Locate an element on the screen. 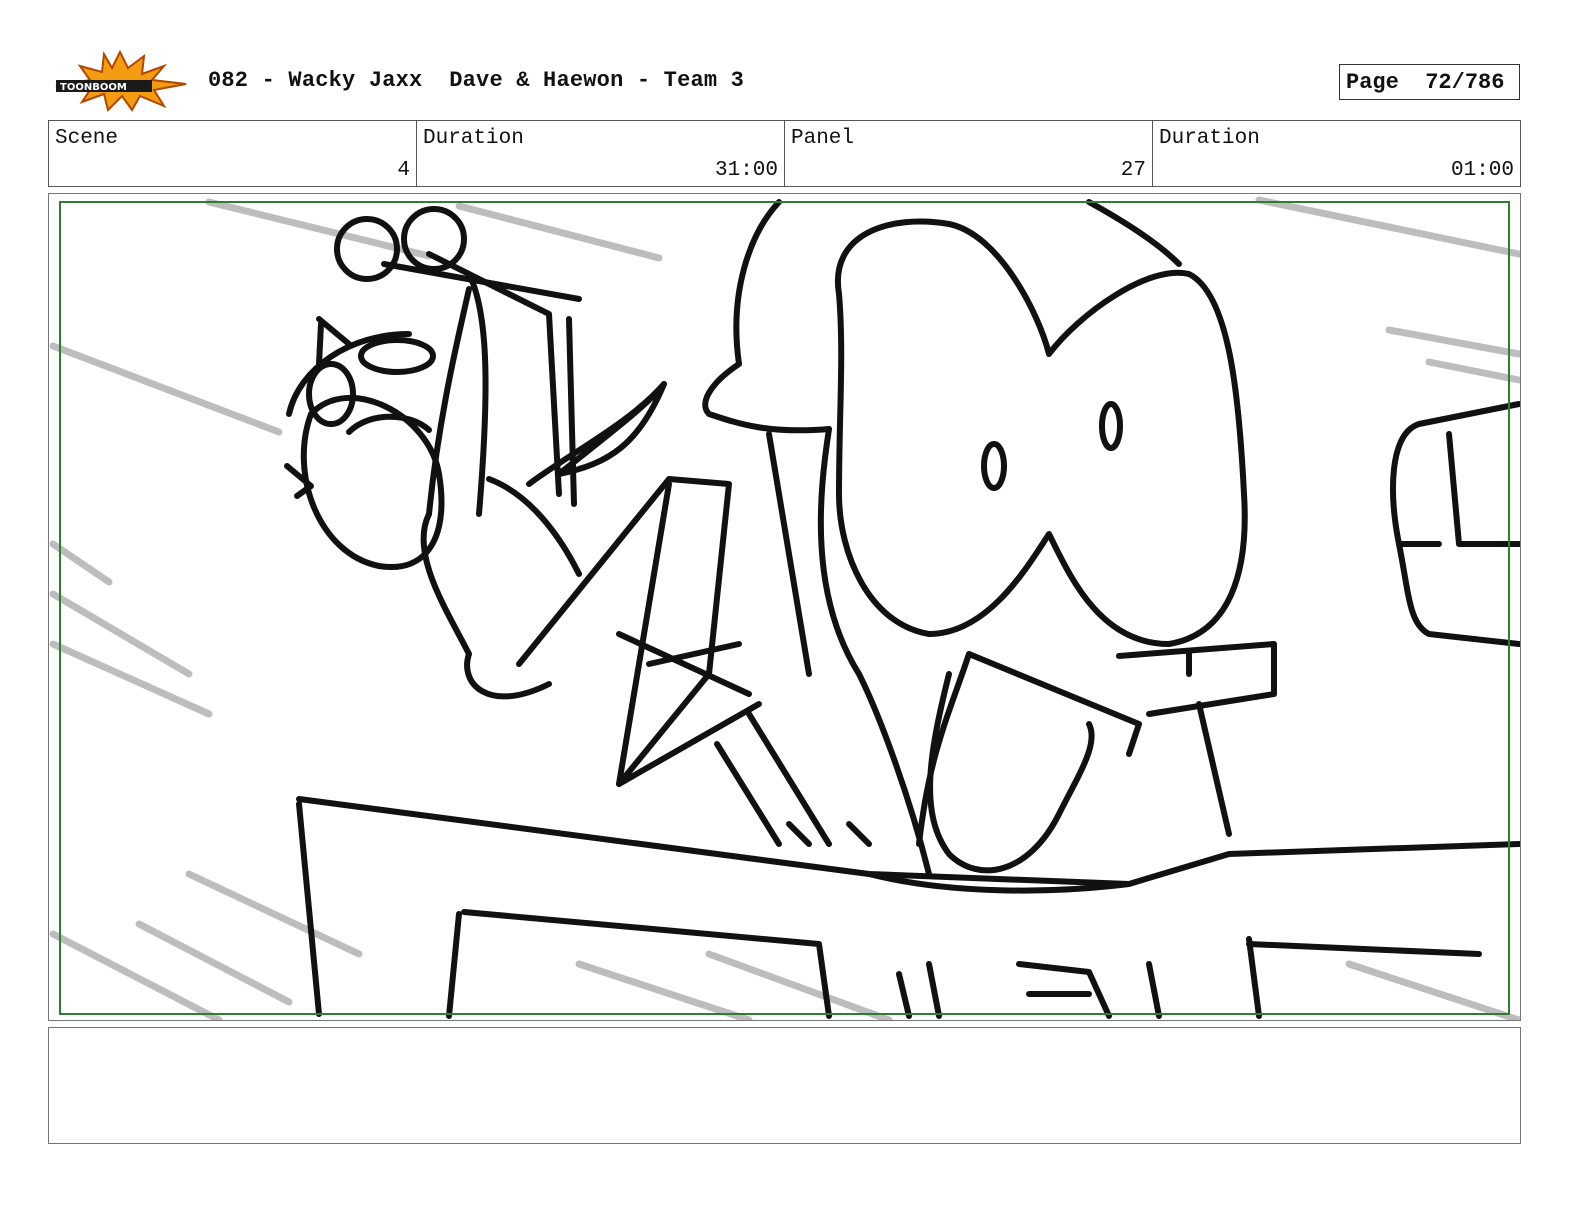 This screenshot has height=1225, width=1582. page-indicator: Page 72/786 is located at coordinates (1429, 82).